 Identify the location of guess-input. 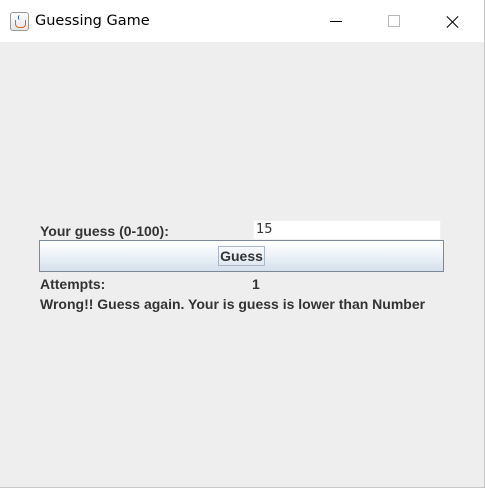
(347, 230).